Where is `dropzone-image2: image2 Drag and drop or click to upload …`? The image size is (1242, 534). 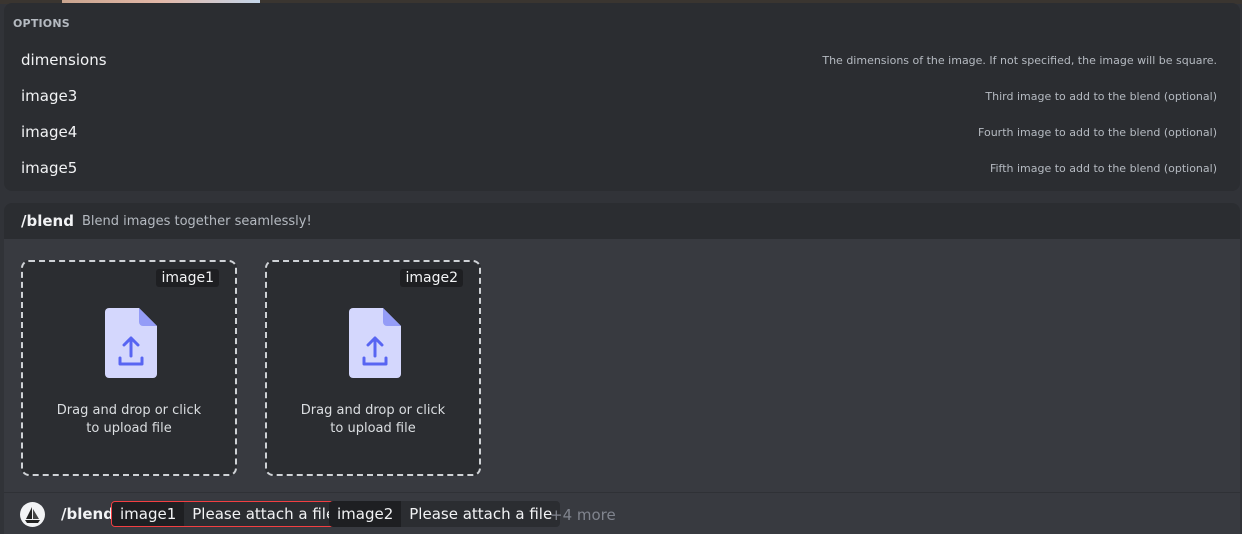
dropzone-image2: image2 Drag and drop or click to upload … is located at coordinates (373, 368).